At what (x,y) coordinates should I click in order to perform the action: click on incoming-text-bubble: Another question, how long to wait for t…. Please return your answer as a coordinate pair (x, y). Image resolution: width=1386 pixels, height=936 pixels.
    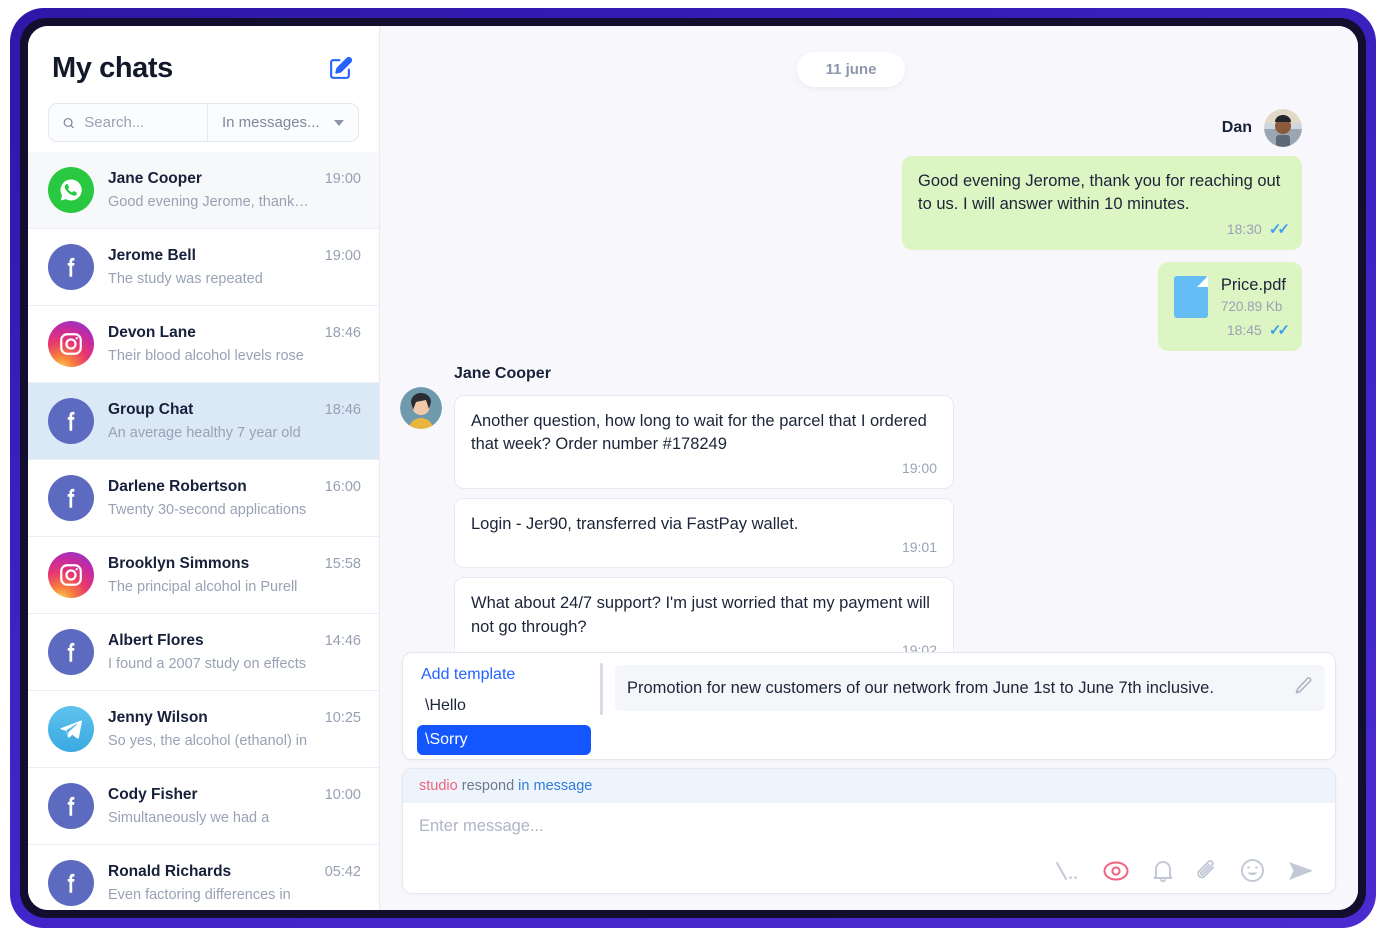
    Looking at the image, I should click on (704, 441).